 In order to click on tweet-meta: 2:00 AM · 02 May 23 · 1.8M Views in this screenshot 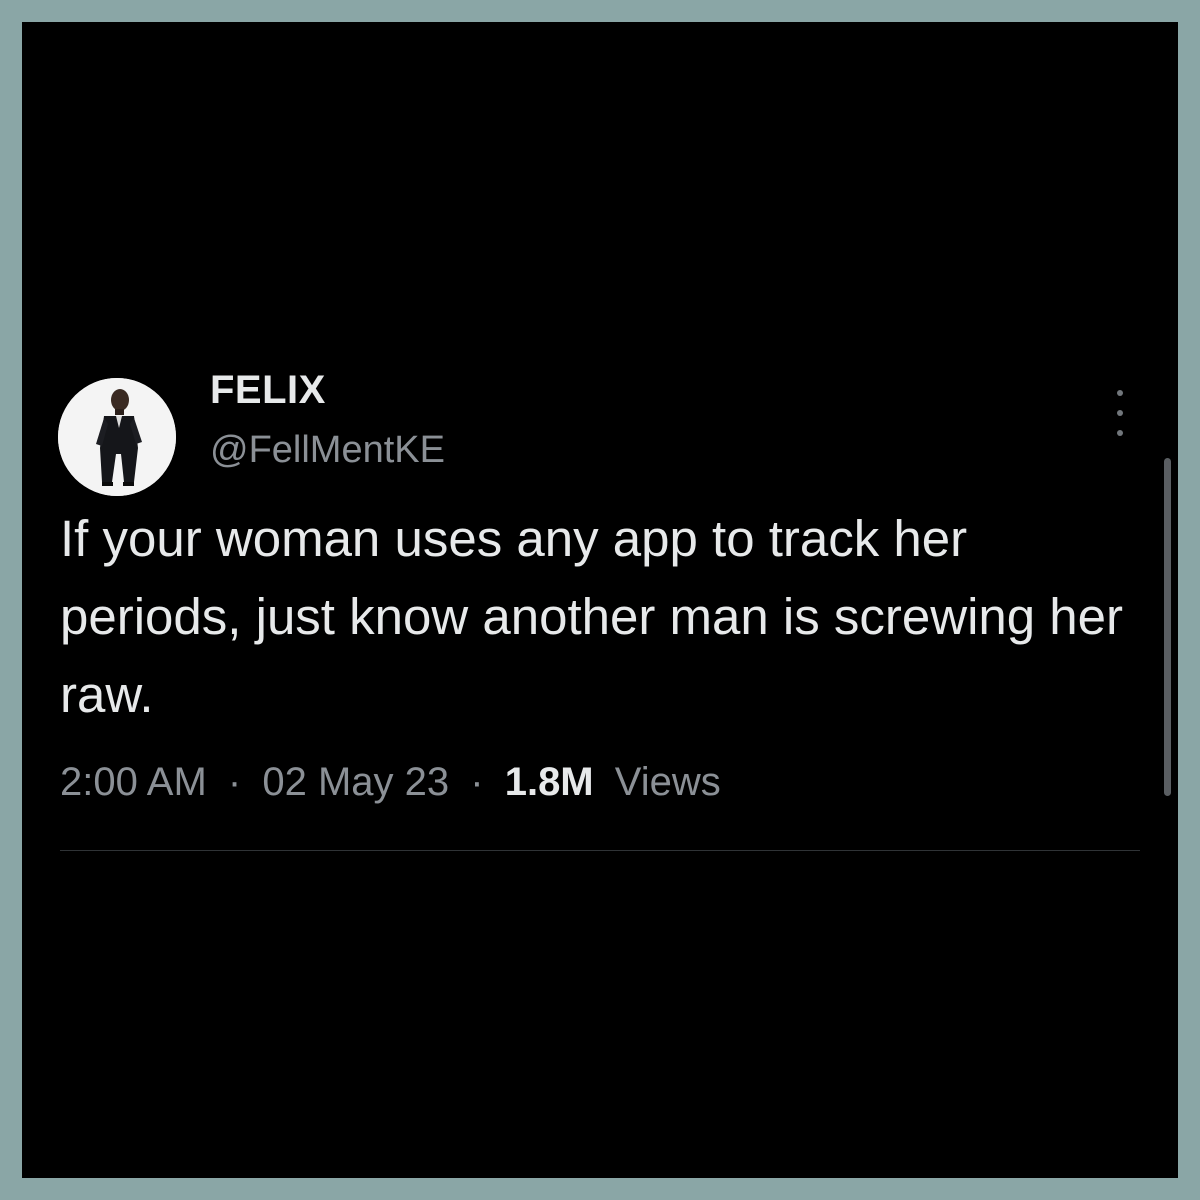, I will do `click(390, 782)`.